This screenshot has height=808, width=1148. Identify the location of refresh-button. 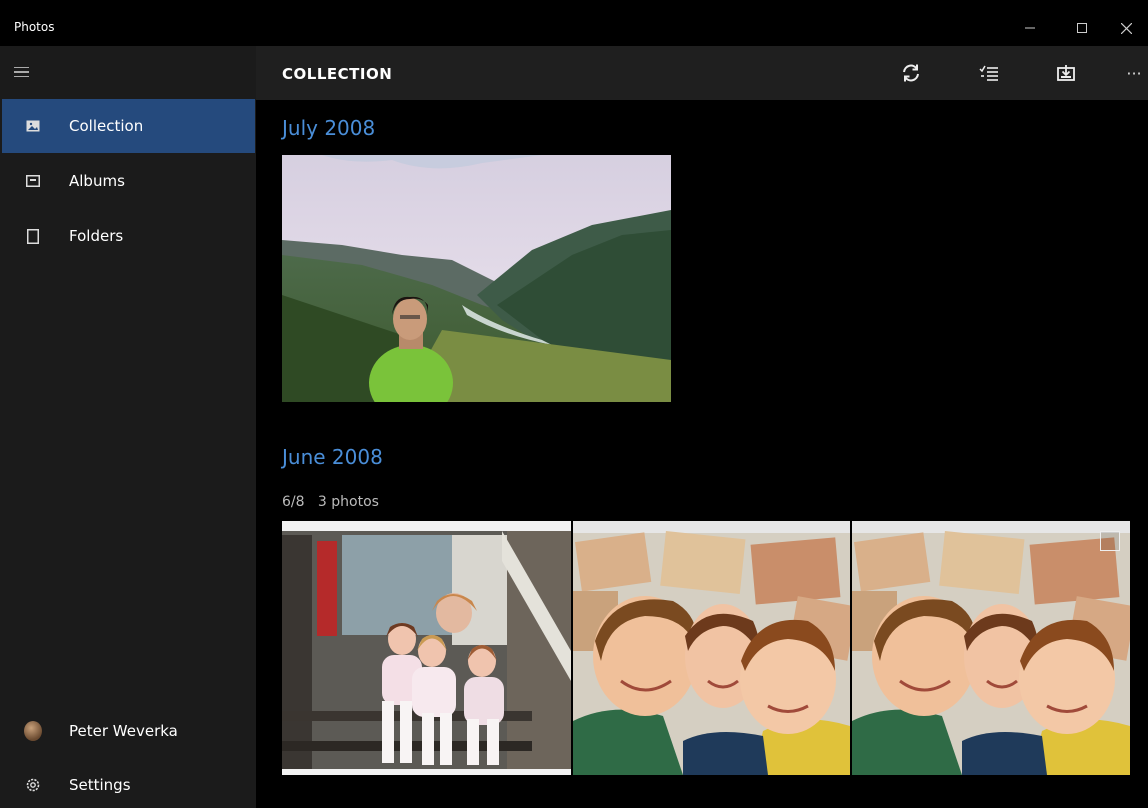
(911, 73).